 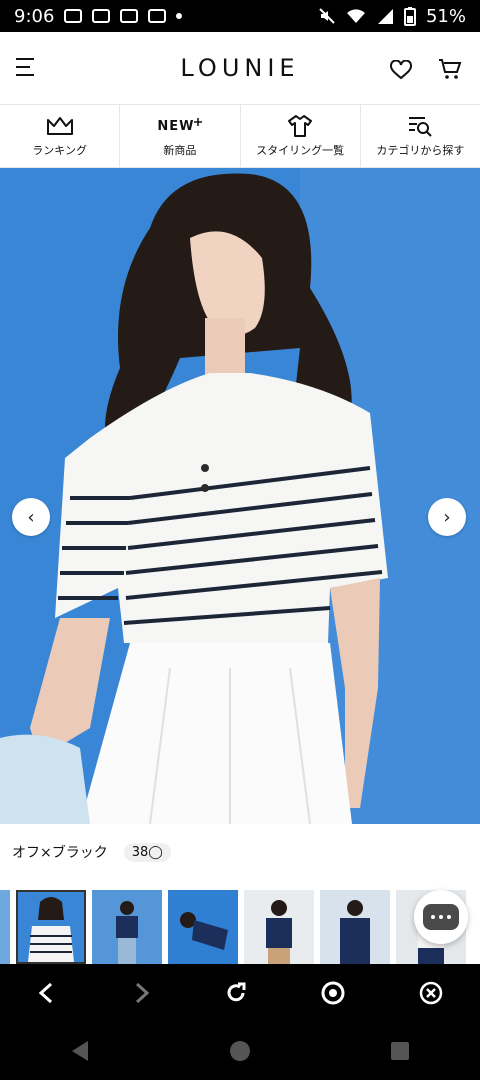 What do you see at coordinates (47, 993) in the screenshot?
I see `back-icon` at bounding box center [47, 993].